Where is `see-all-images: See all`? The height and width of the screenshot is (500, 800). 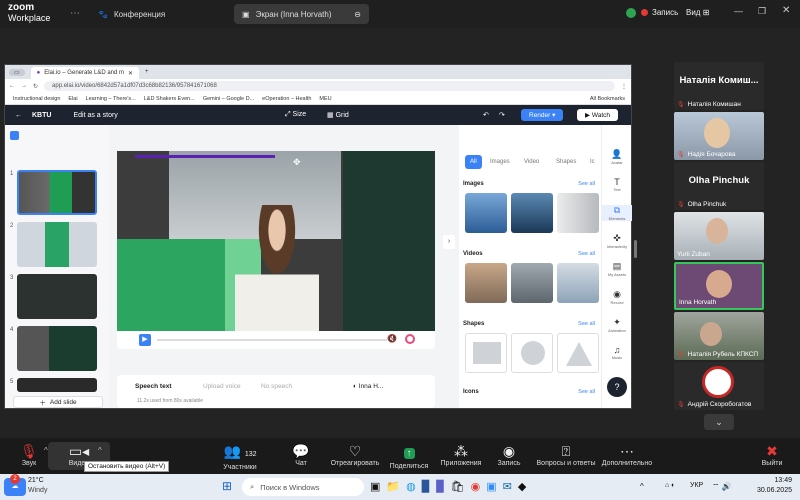
see-all-images: See all is located at coordinates (586, 184).